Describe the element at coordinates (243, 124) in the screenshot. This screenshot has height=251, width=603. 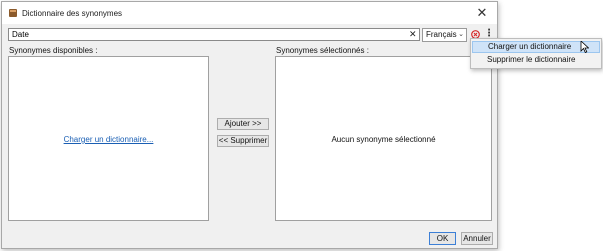
I see `add-button: Ajouter >>` at that location.